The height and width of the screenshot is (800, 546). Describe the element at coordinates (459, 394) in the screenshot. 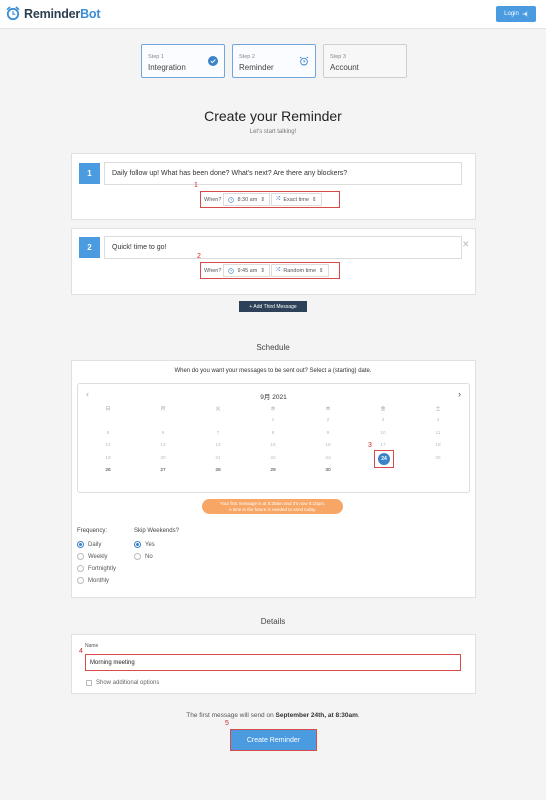

I see `next-month-icon: ›` at that location.